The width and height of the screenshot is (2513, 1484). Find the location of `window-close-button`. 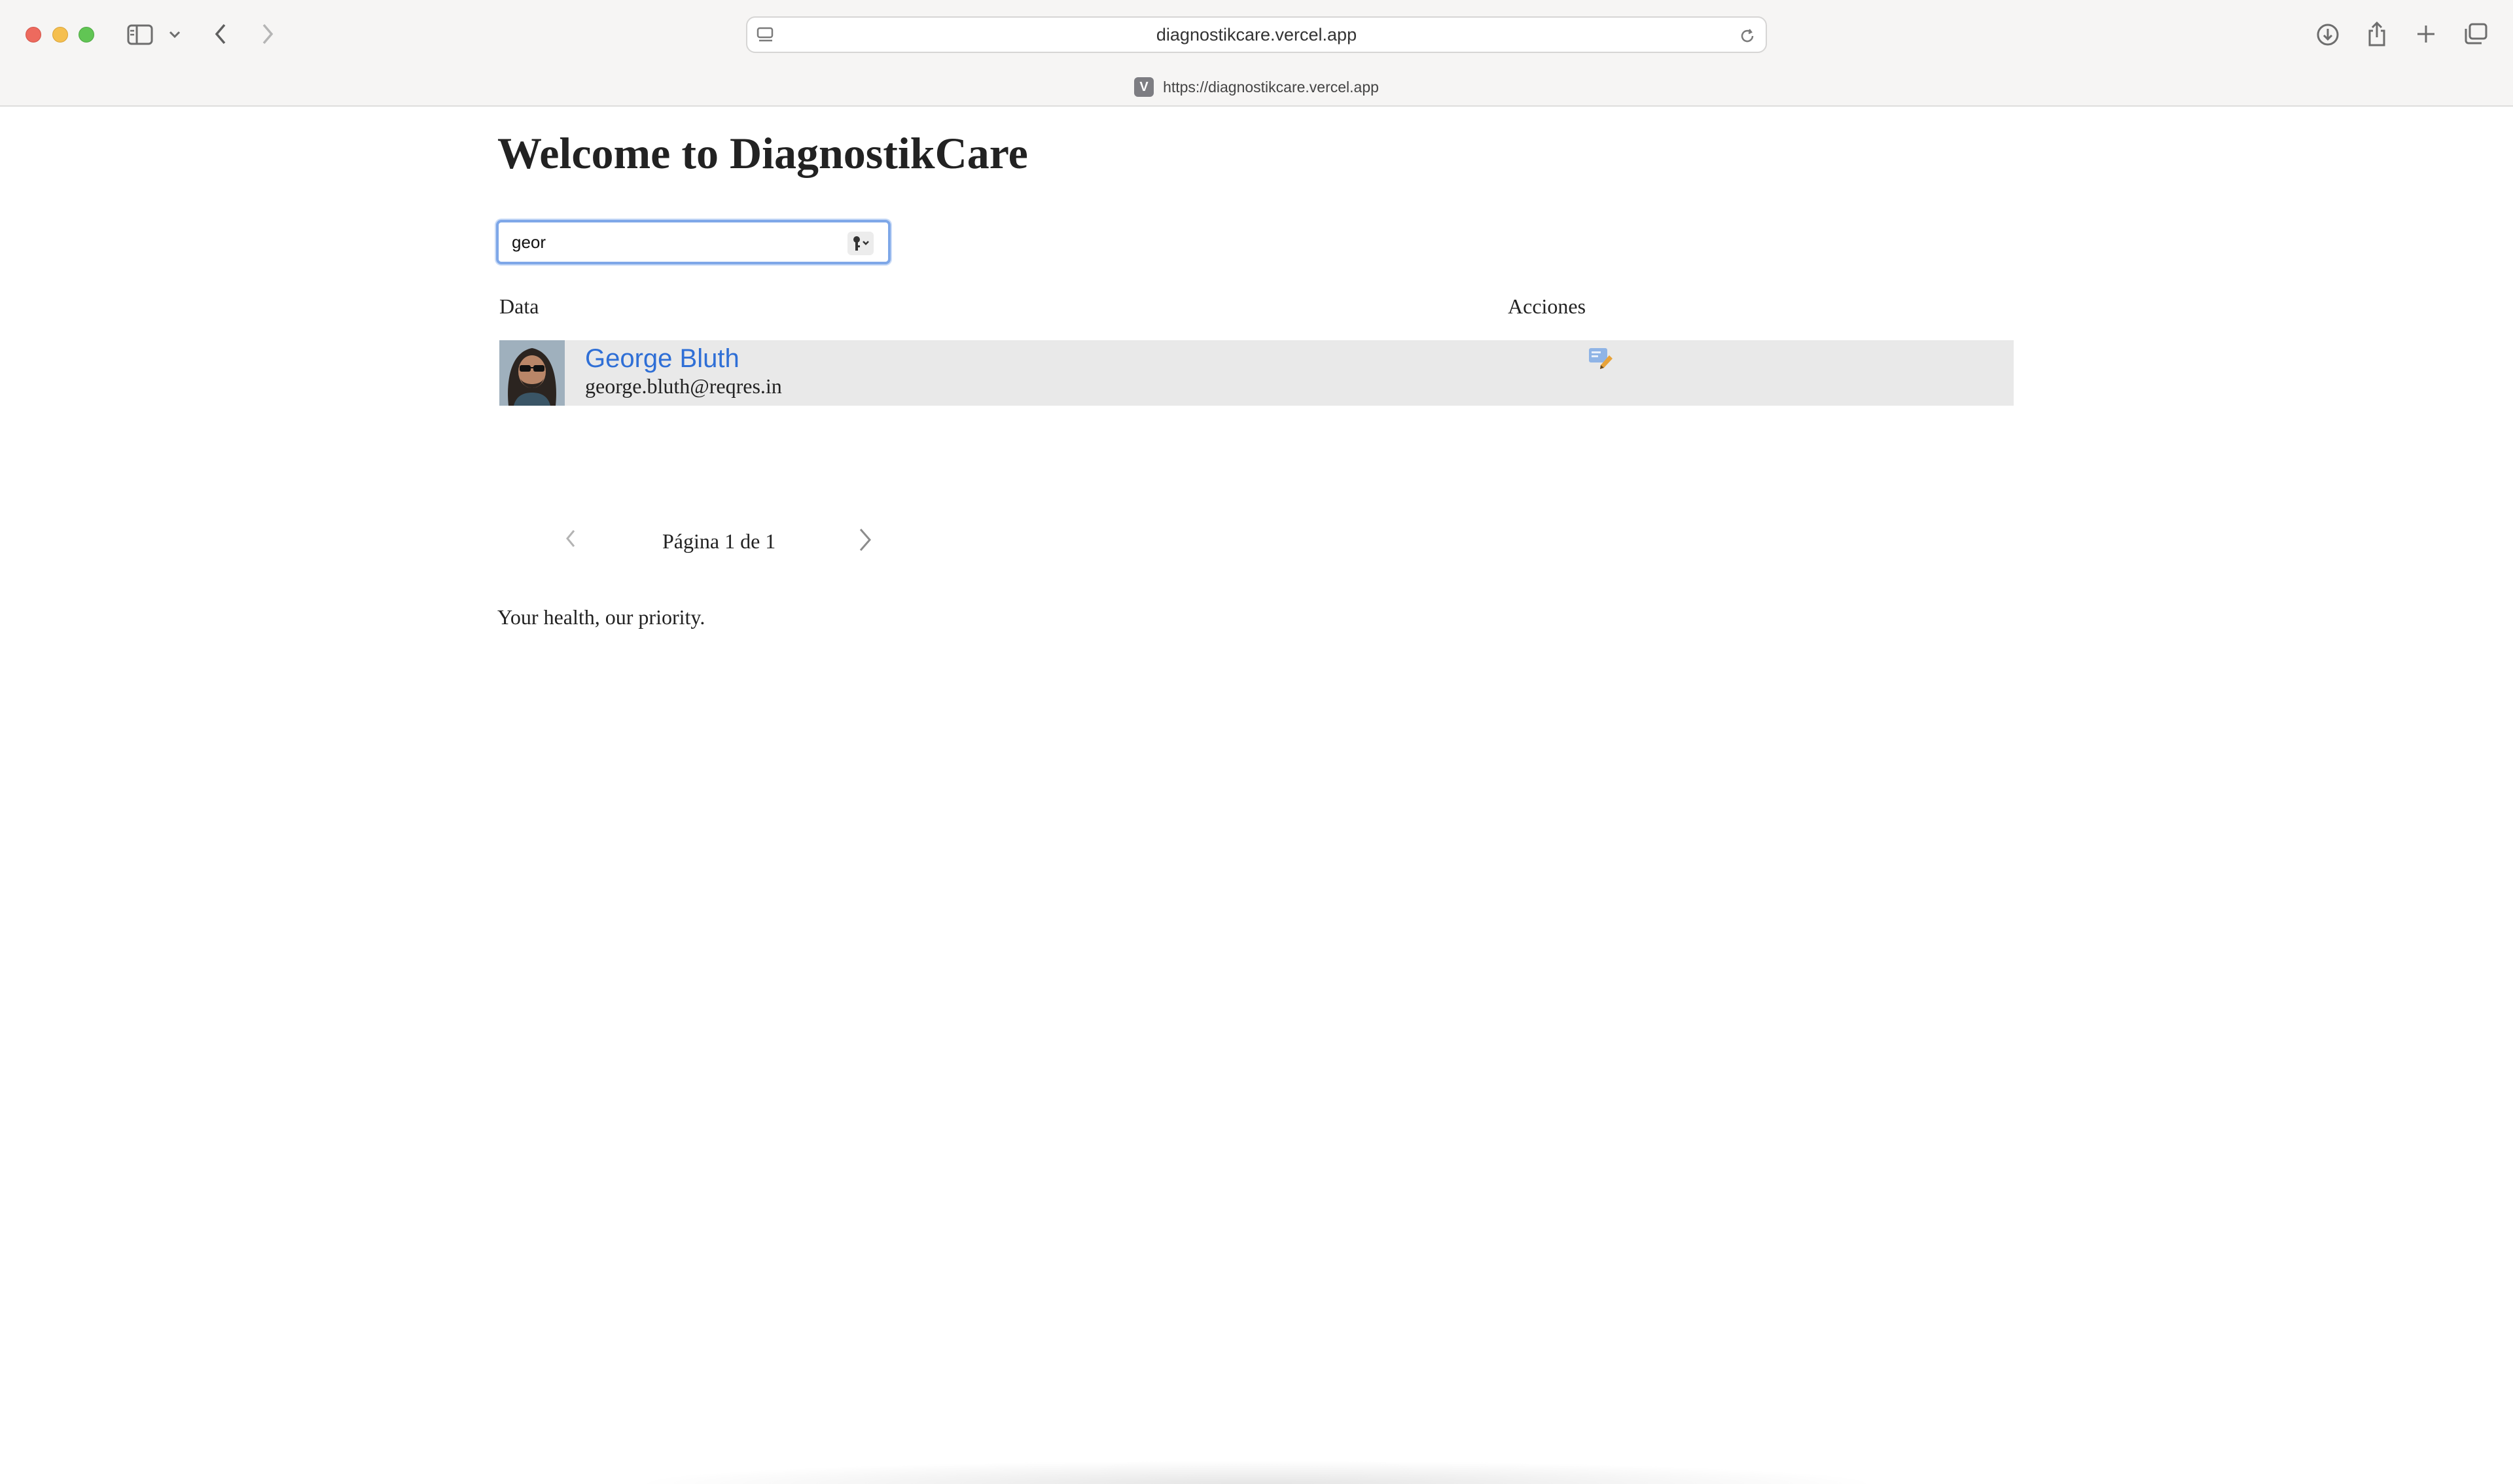

window-close-button is located at coordinates (33, 35).